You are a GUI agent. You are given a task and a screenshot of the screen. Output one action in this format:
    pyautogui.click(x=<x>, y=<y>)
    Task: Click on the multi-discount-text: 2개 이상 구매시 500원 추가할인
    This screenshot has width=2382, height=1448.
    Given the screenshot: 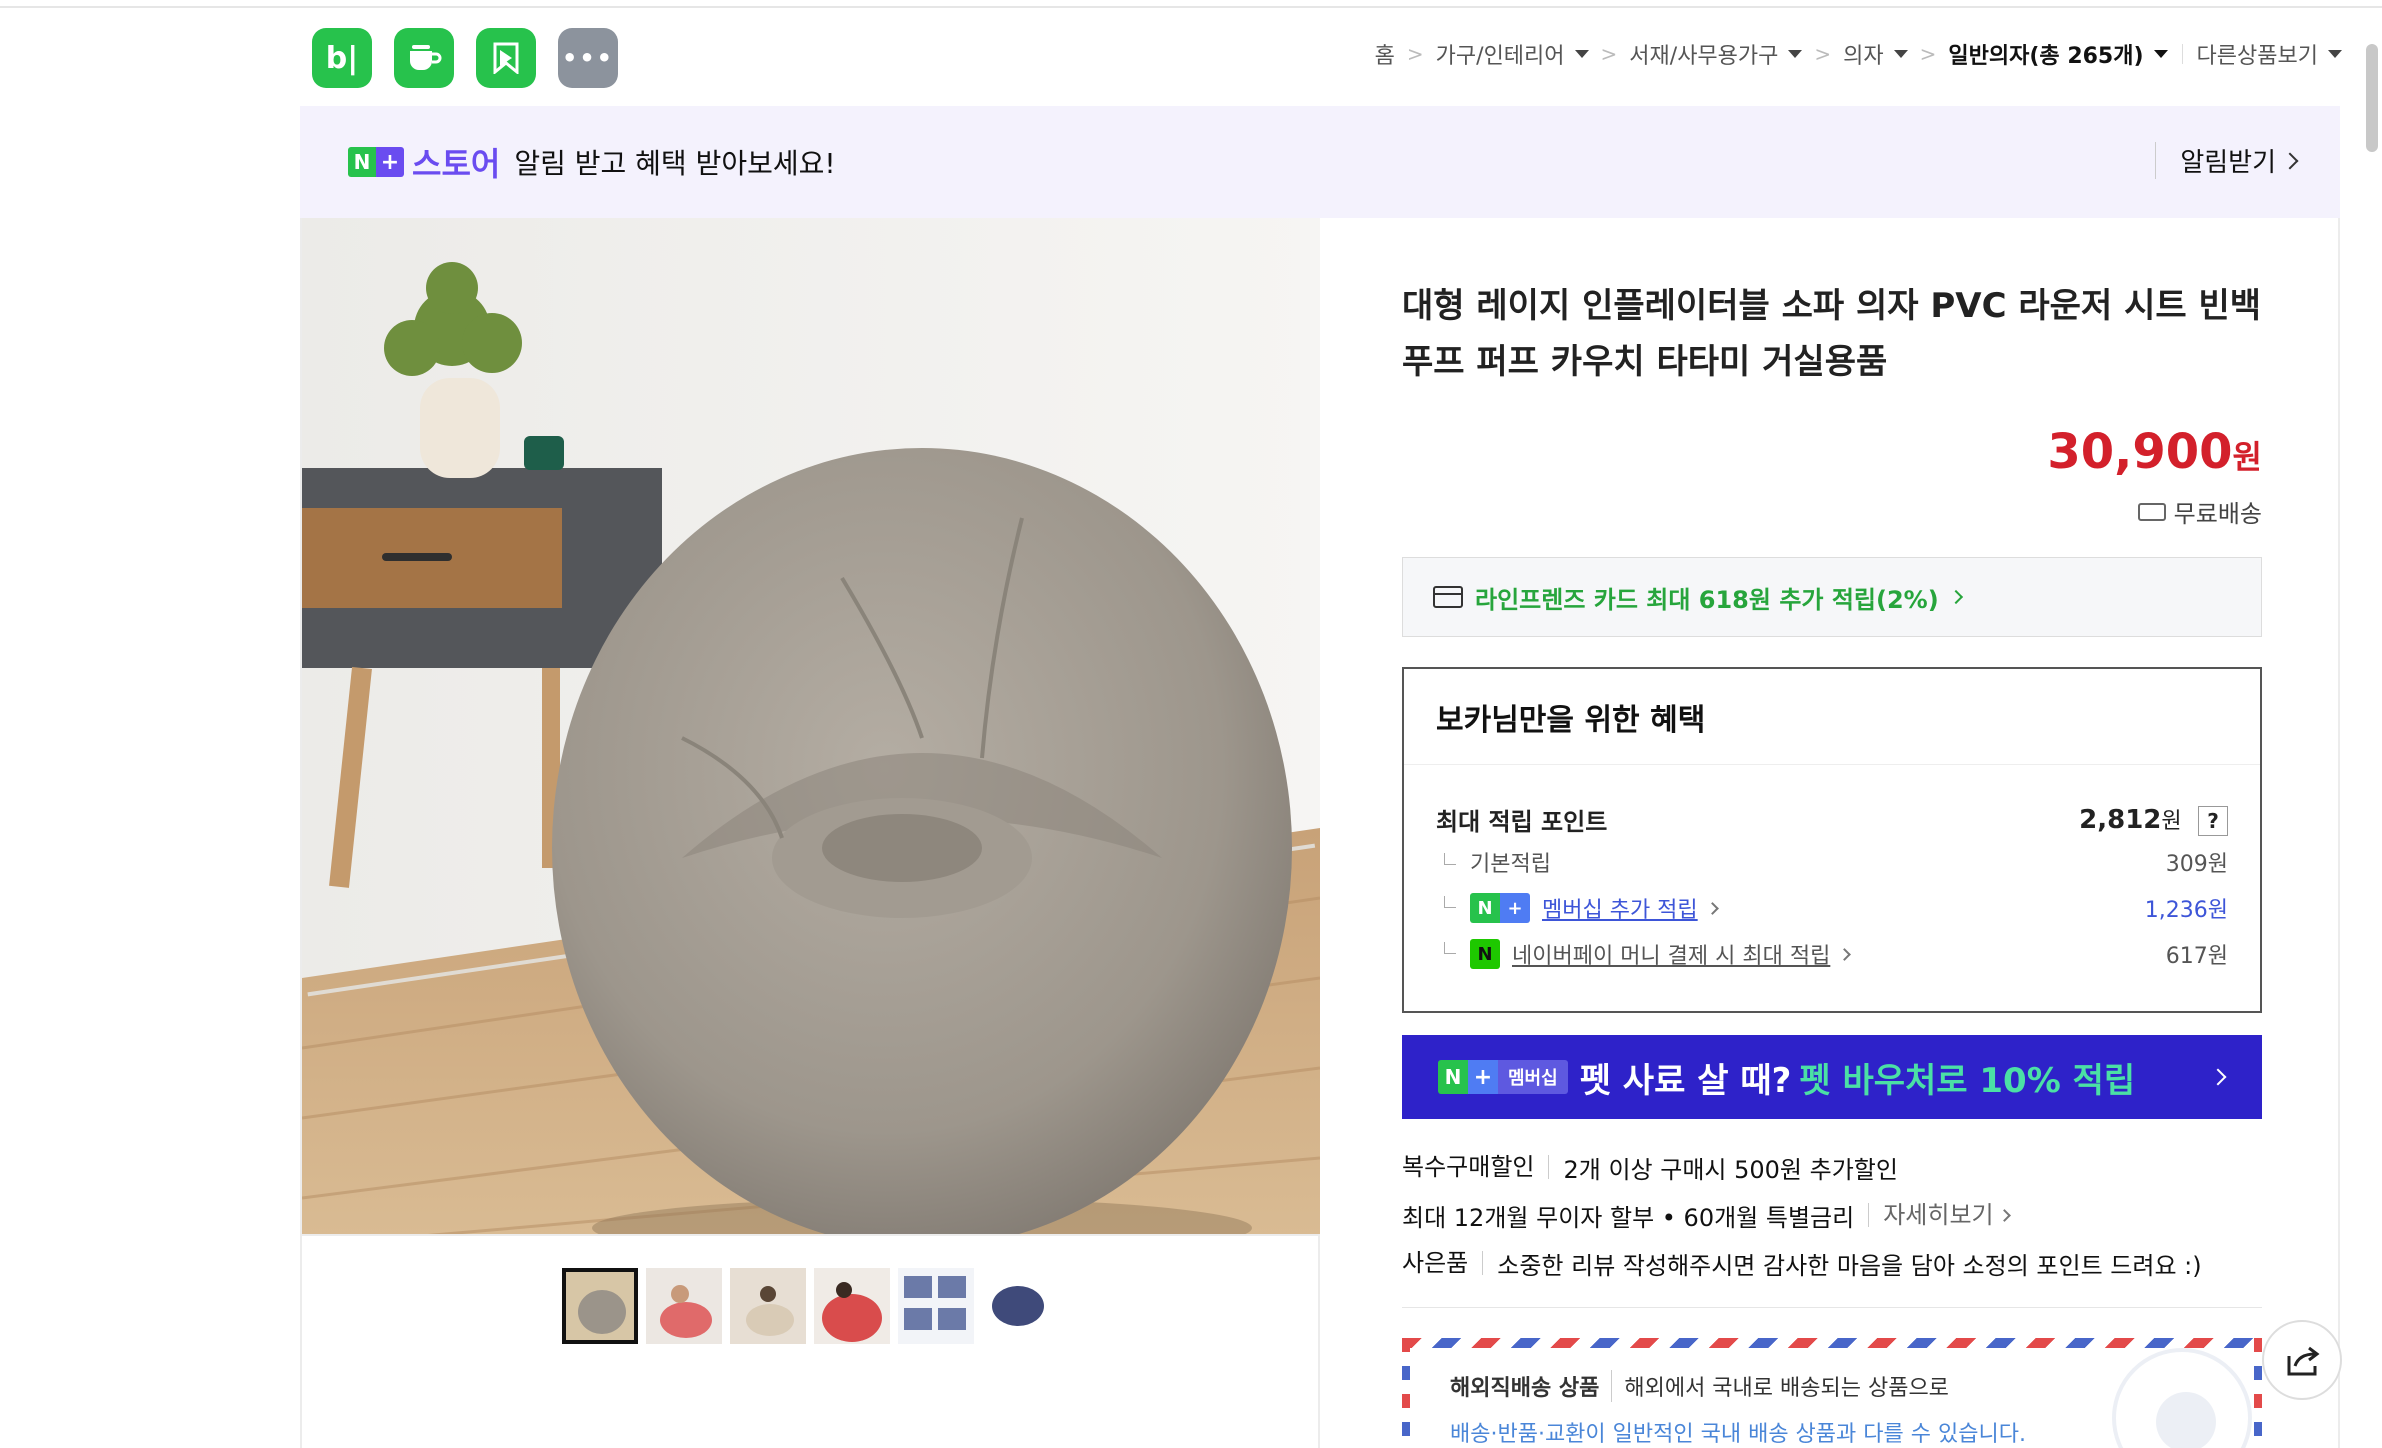 What is the action you would take?
    pyautogui.click(x=1730, y=1169)
    